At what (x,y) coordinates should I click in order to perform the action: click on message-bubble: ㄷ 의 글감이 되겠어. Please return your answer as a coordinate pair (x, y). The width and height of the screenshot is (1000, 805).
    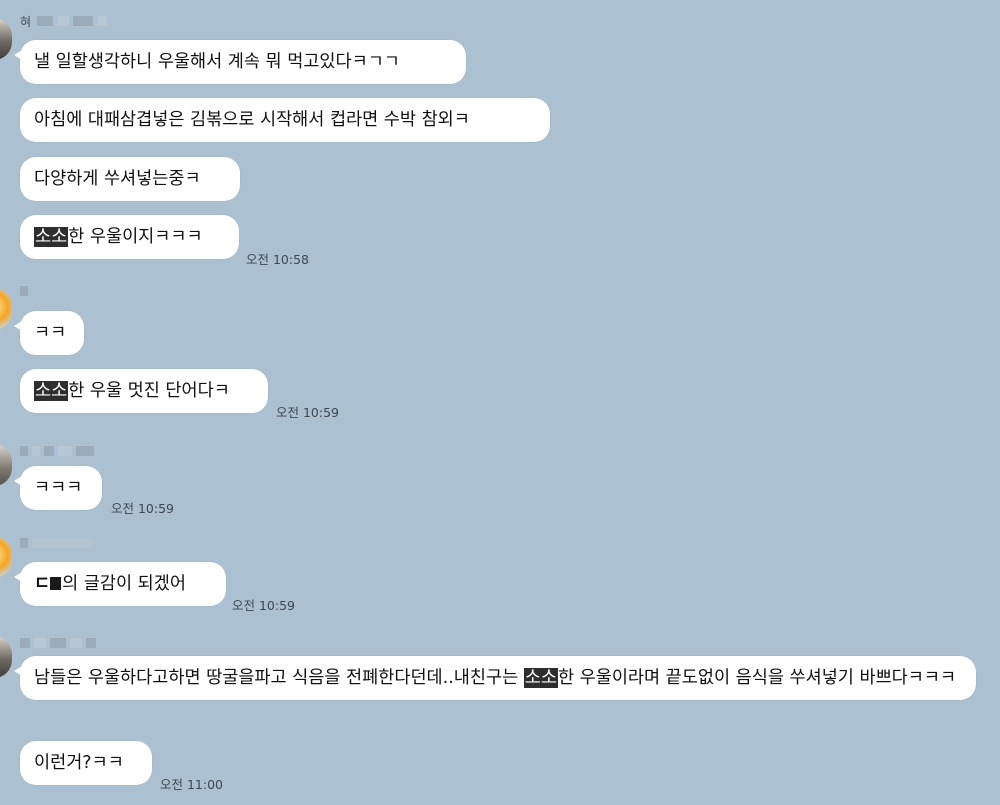
    Looking at the image, I should click on (120, 584).